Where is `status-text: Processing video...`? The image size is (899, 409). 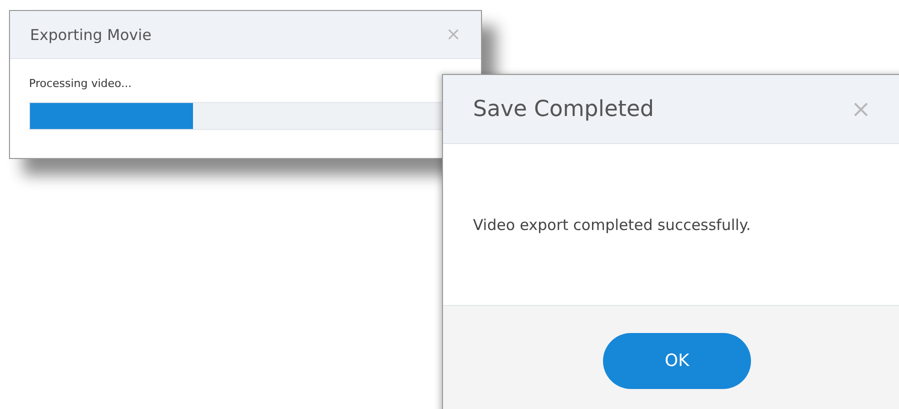 status-text: Processing video... is located at coordinates (81, 83).